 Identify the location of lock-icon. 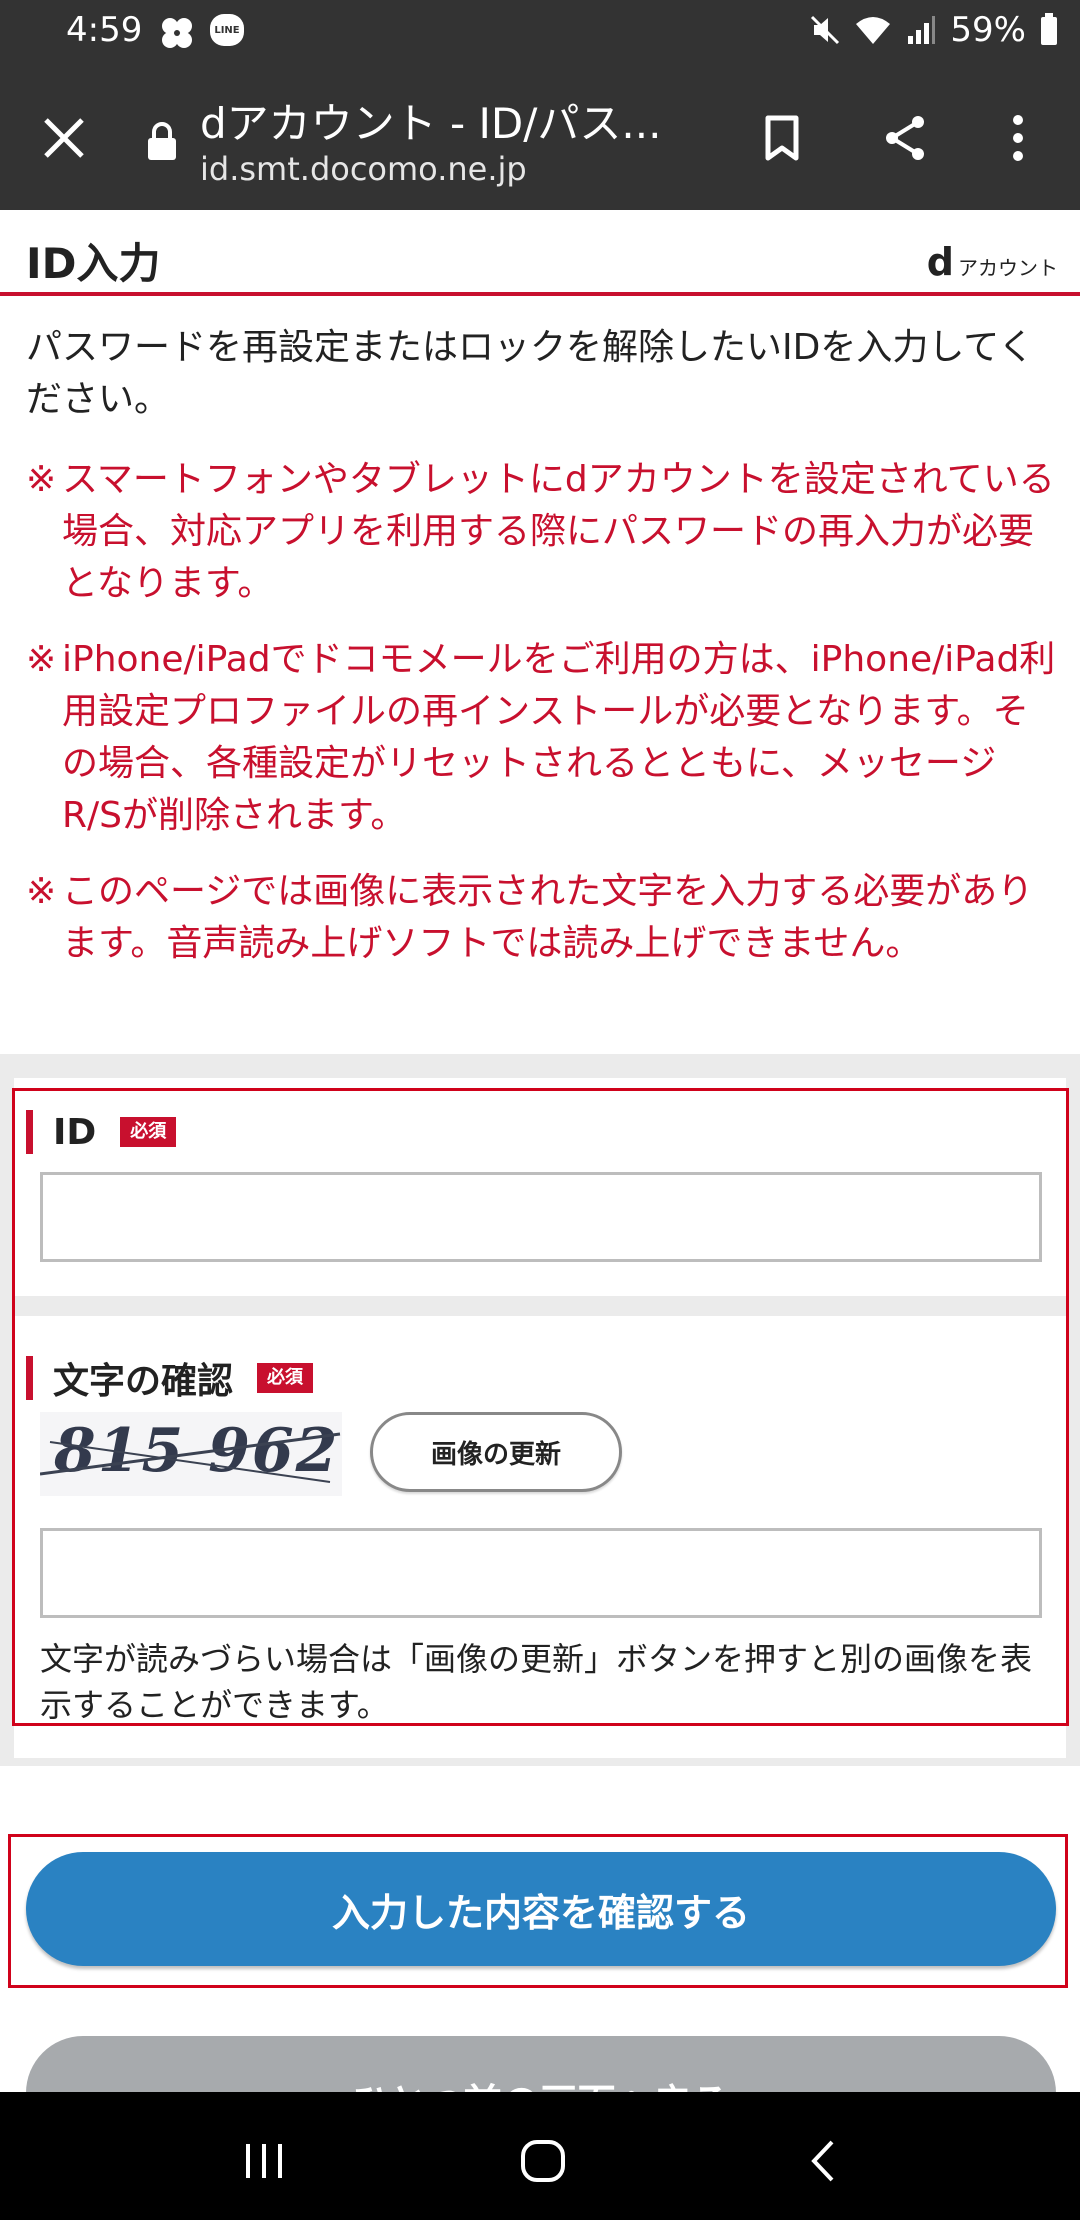
(162, 141).